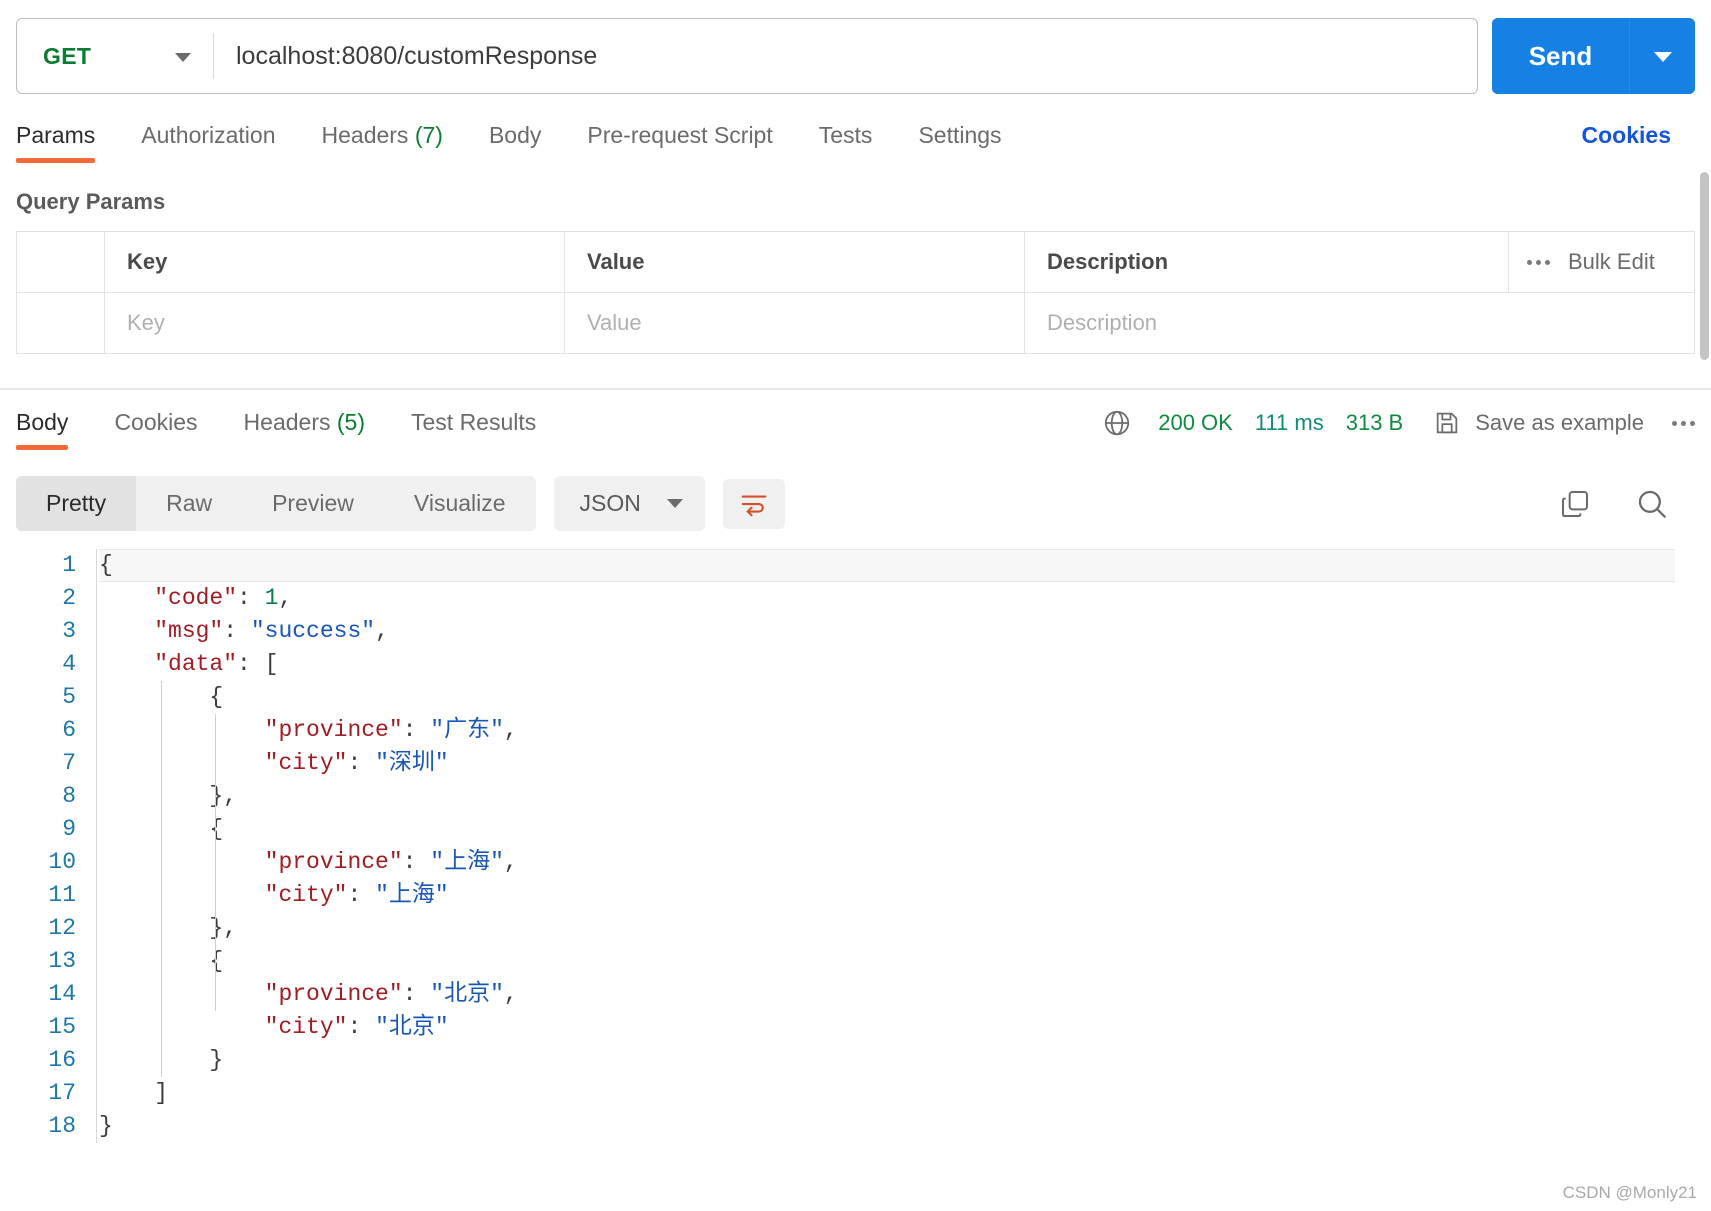  Describe the element at coordinates (382, 142) in the screenshot. I see `tab-headers: Headers (7)` at that location.